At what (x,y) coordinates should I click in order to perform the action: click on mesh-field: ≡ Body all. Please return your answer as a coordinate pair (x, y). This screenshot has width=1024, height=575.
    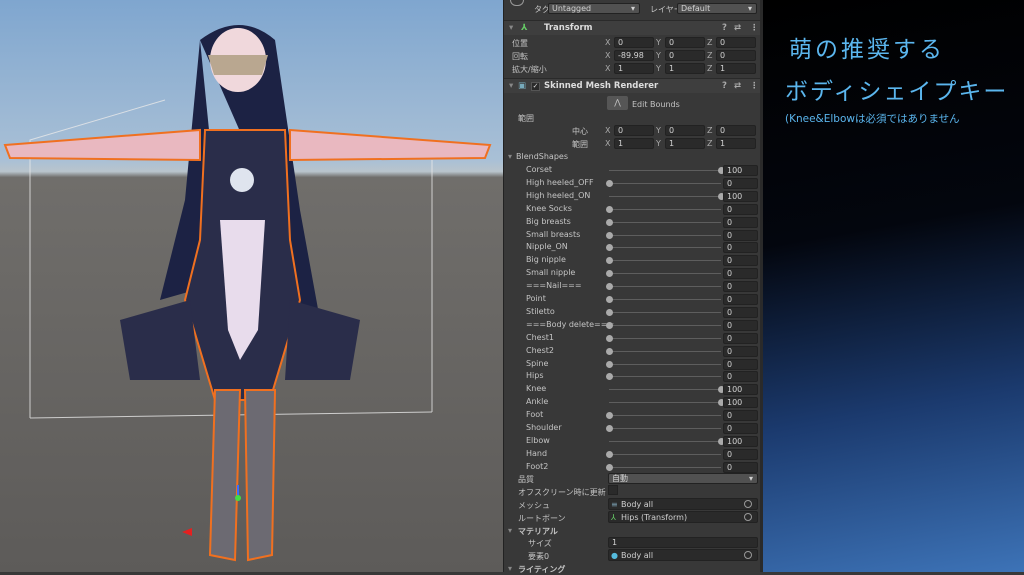
    Looking at the image, I should click on (683, 504).